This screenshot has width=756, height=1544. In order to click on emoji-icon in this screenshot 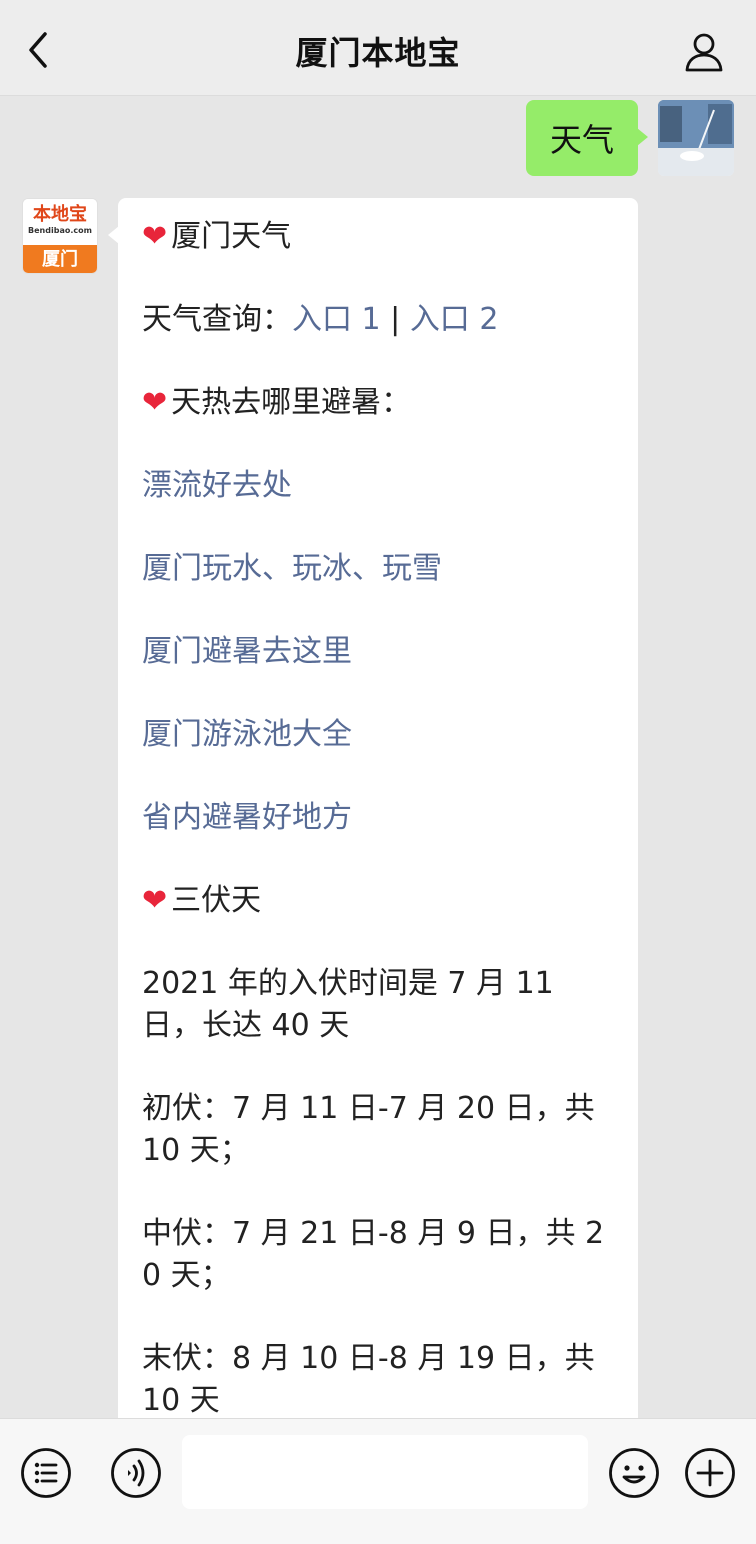, I will do `click(634, 1473)`.